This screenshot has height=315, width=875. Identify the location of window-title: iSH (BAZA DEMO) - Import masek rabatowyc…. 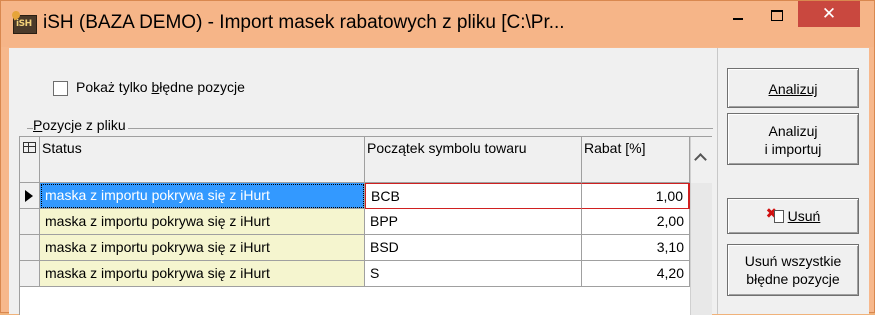
(304, 22).